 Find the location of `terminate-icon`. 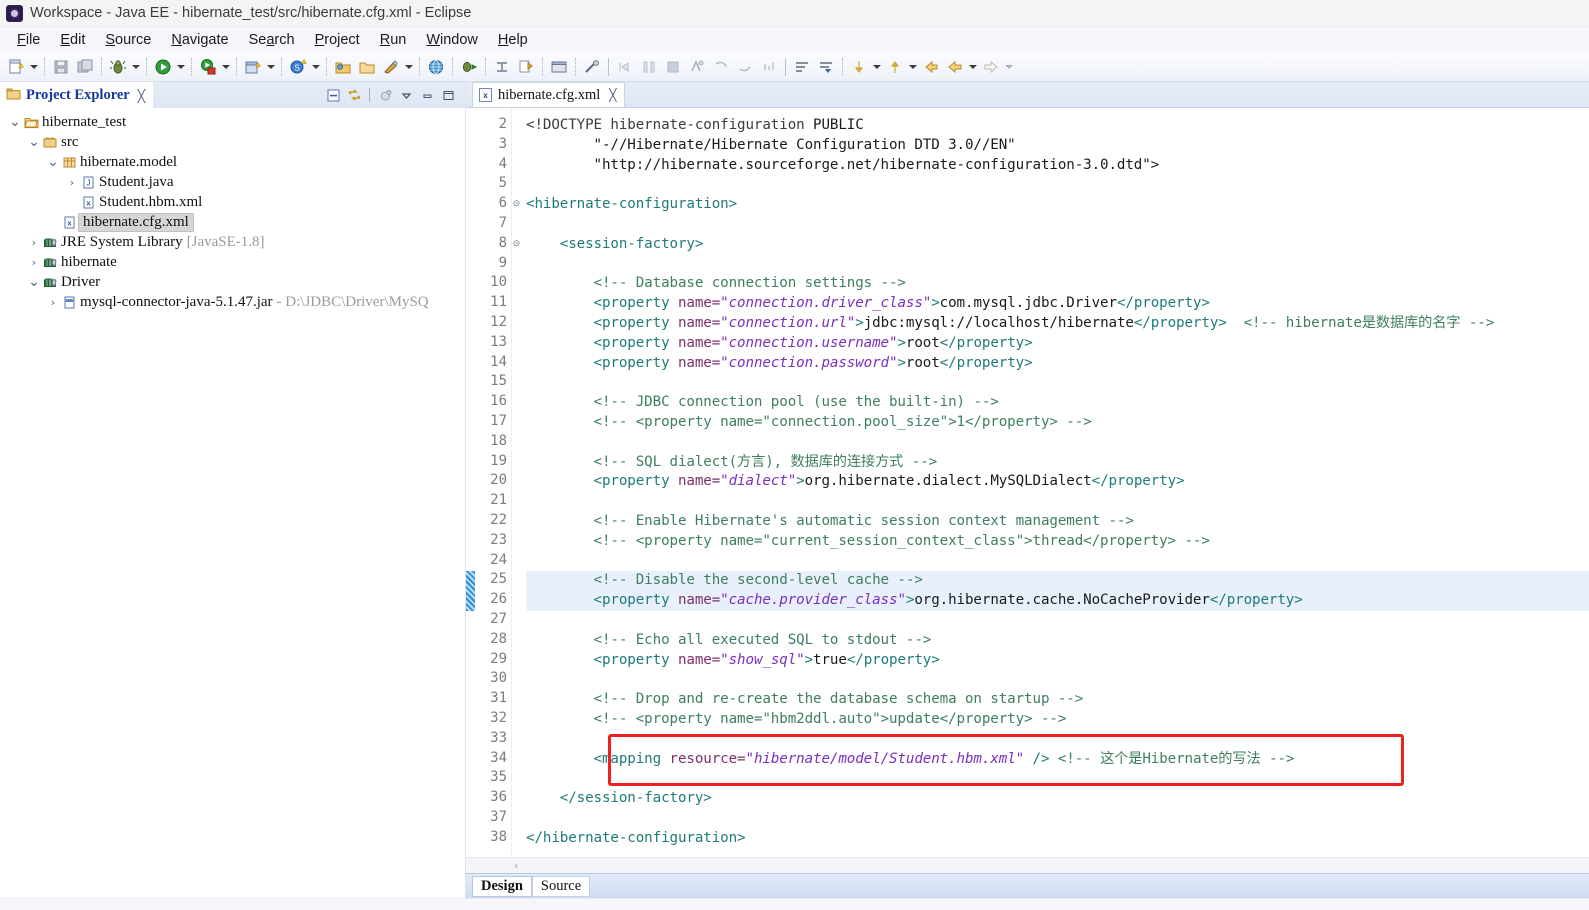

terminate-icon is located at coordinates (502, 67).